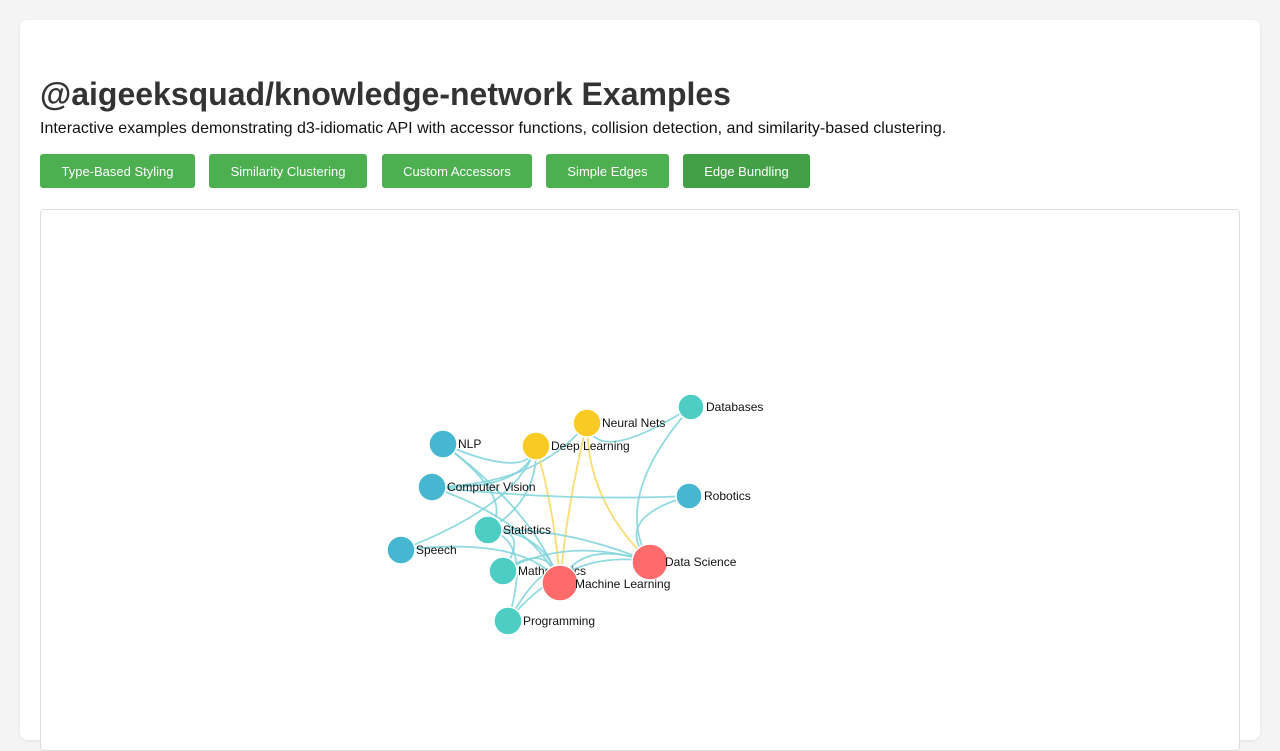 The height and width of the screenshot is (751, 1280). I want to click on node-circle-computer-vision, so click(432, 487).